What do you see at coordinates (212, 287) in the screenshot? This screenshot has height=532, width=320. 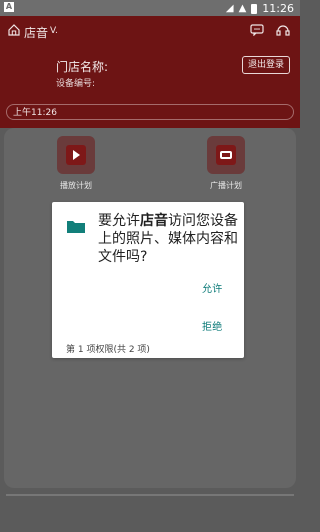 I see `allow-button: 允许` at bounding box center [212, 287].